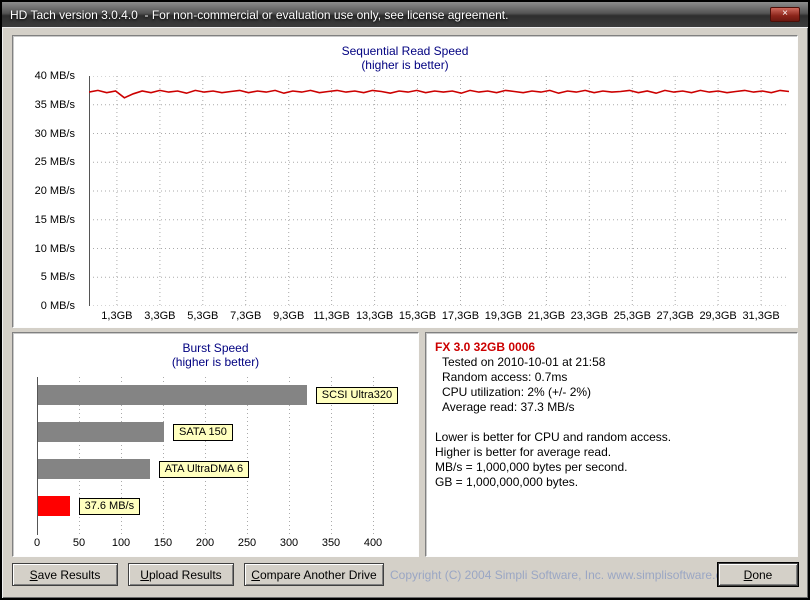  Describe the element at coordinates (289, 543) in the screenshot. I see `burst-x-tick-label: 300` at that location.